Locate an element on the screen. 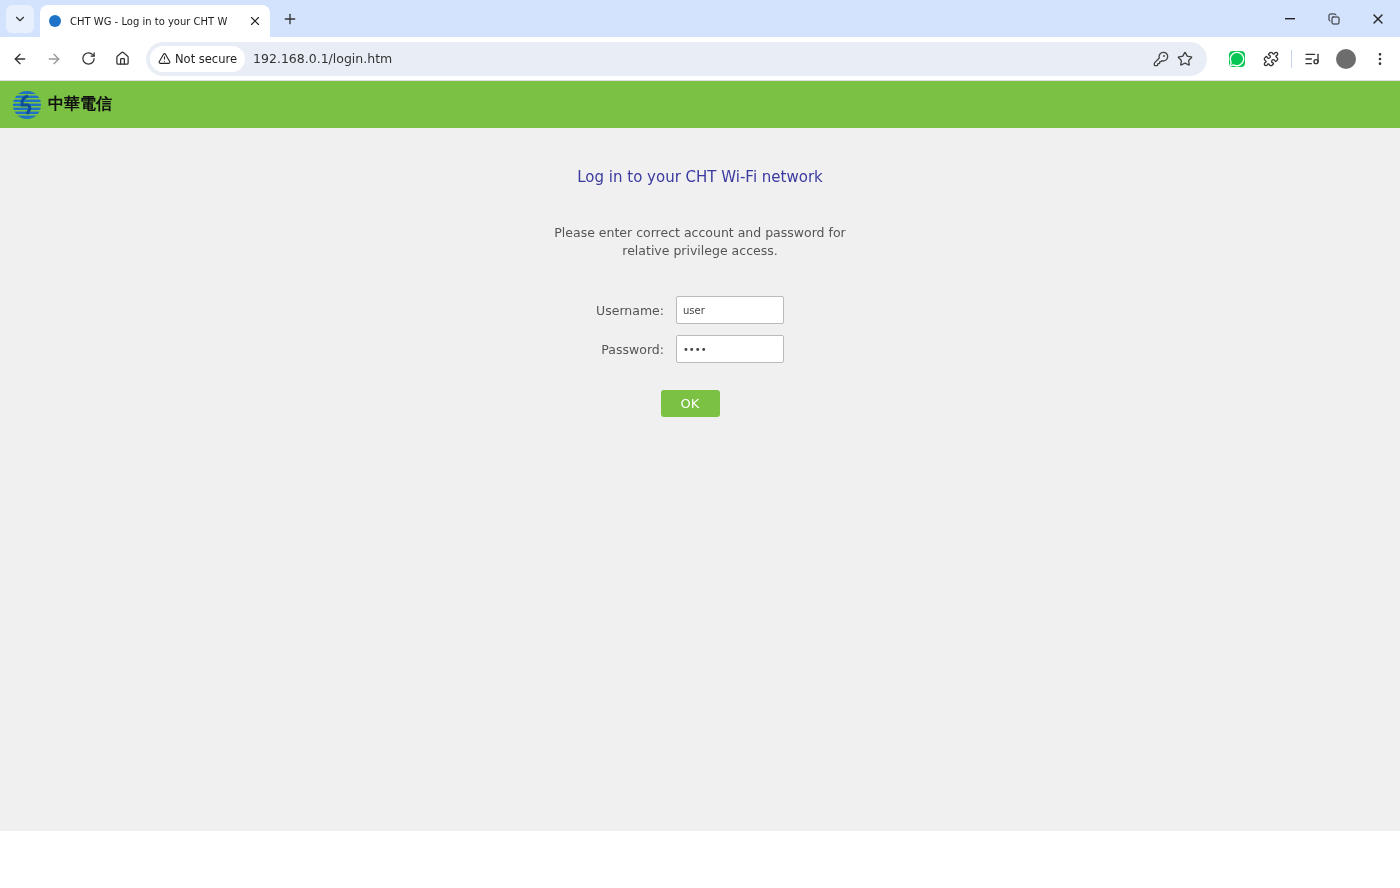 The width and height of the screenshot is (1400, 888). browser-tab: CHT WG - Log in to your CHT W is located at coordinates (155, 21).